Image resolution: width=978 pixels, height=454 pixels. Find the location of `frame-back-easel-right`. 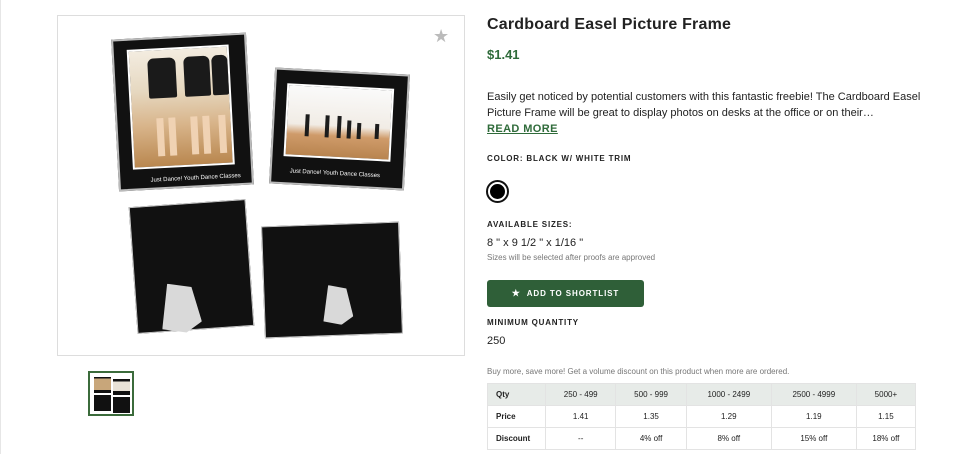

frame-back-easel-right is located at coordinates (332, 280).